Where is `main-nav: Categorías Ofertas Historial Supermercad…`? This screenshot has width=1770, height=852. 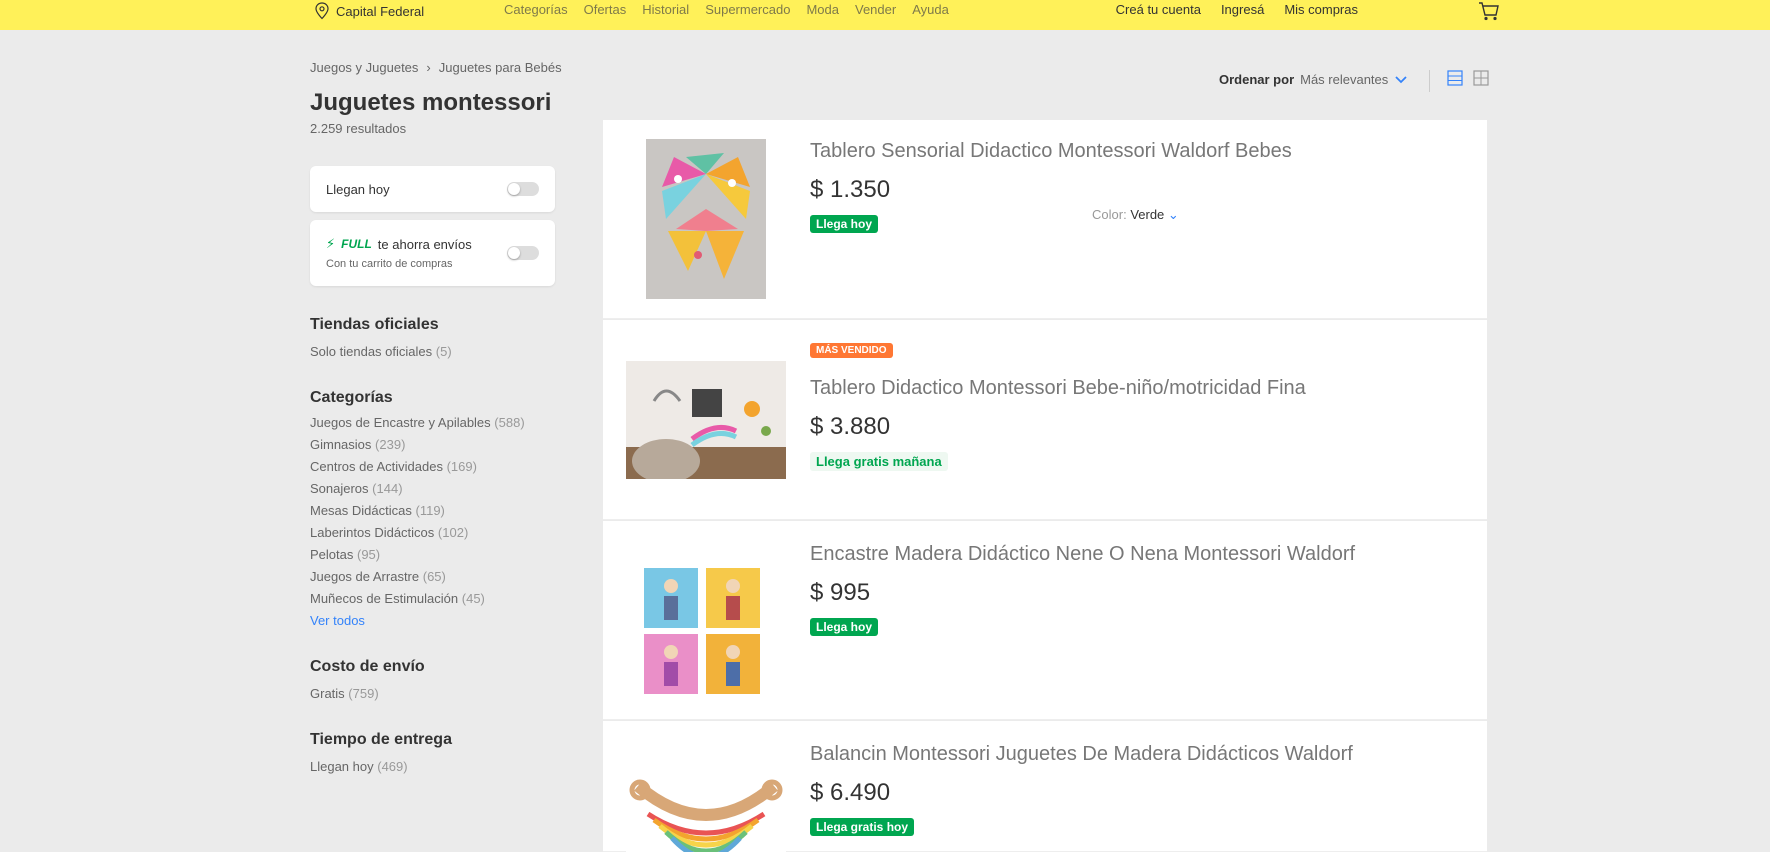
main-nav: Categorías Ofertas Historial Supermercad… is located at coordinates (726, 9).